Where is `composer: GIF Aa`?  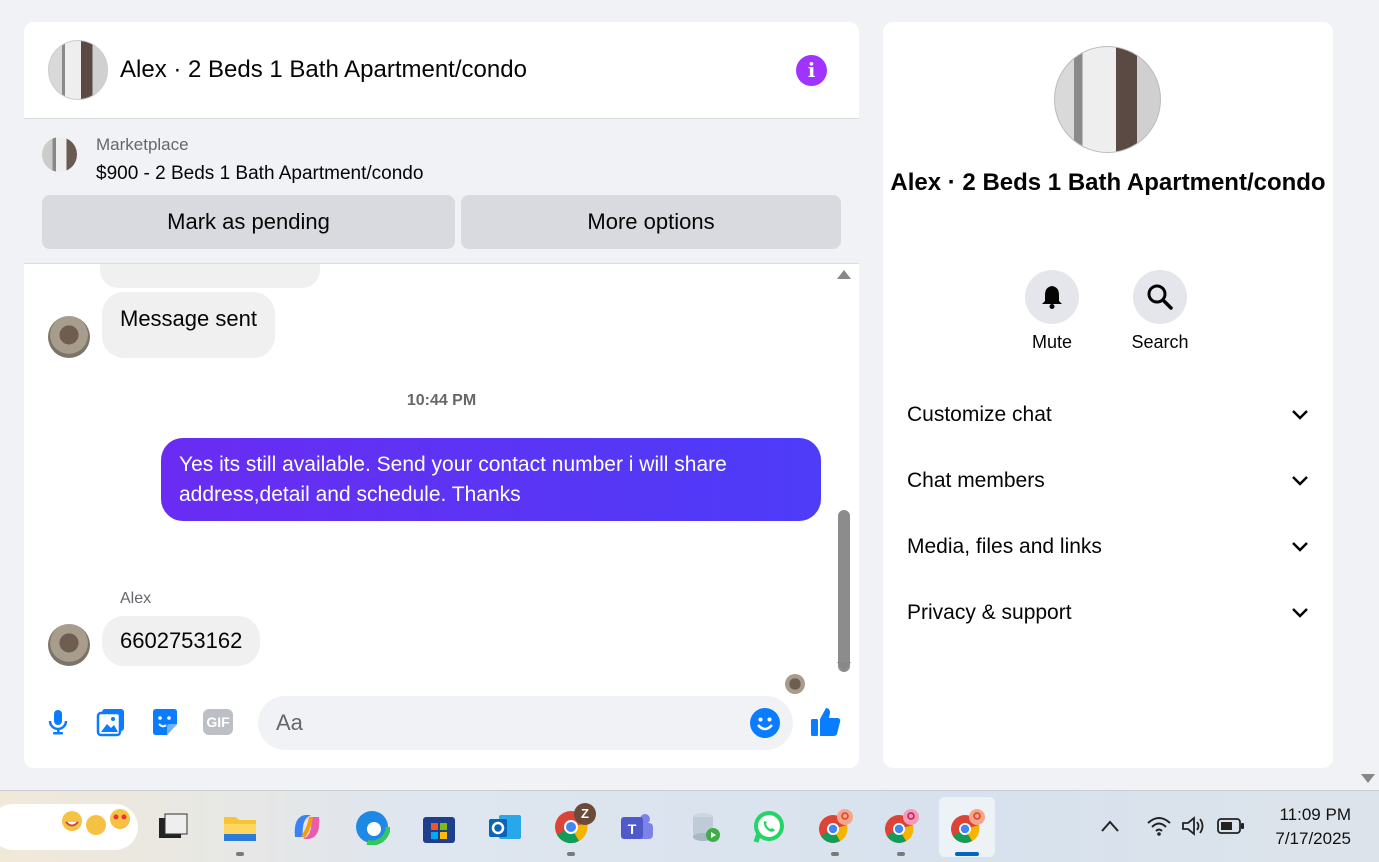 composer: GIF Aa is located at coordinates (441, 723).